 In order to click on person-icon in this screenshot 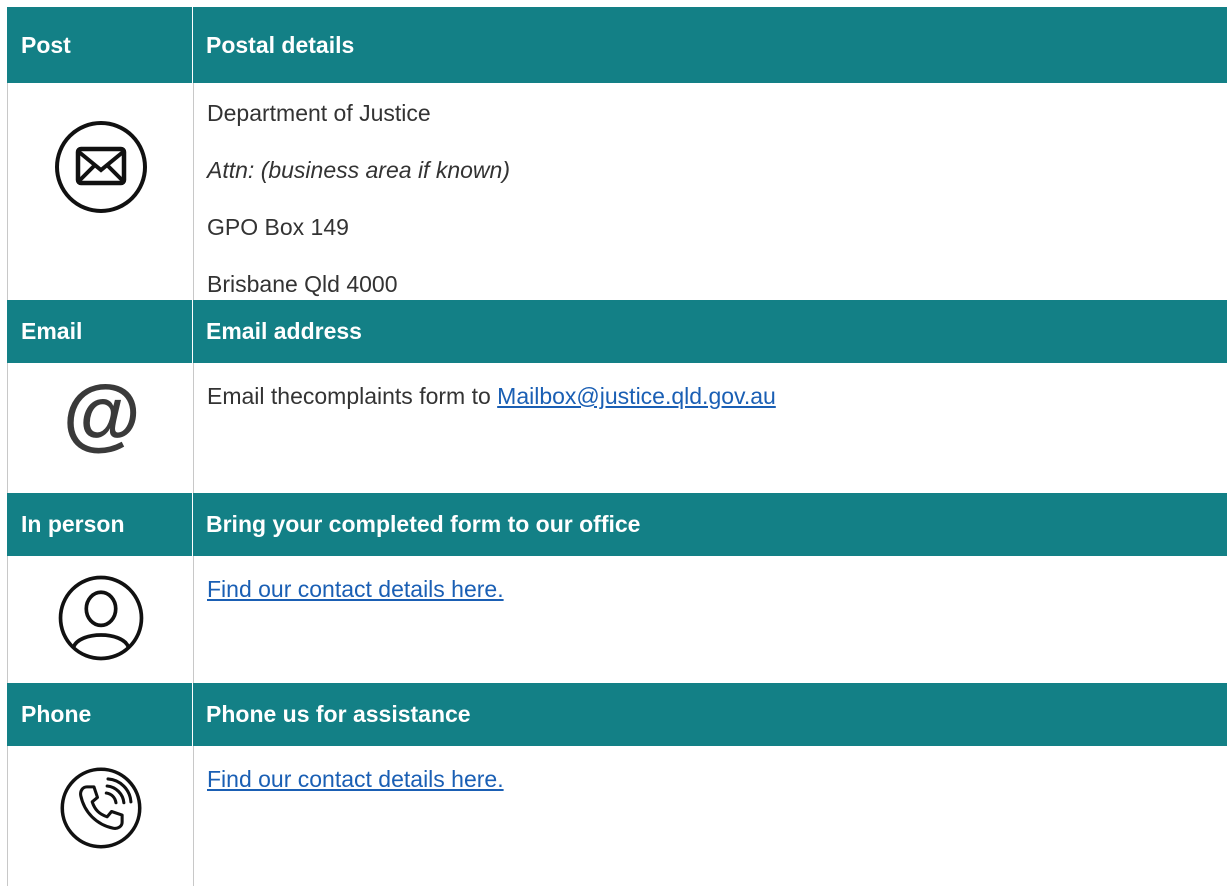, I will do `click(101, 619)`.